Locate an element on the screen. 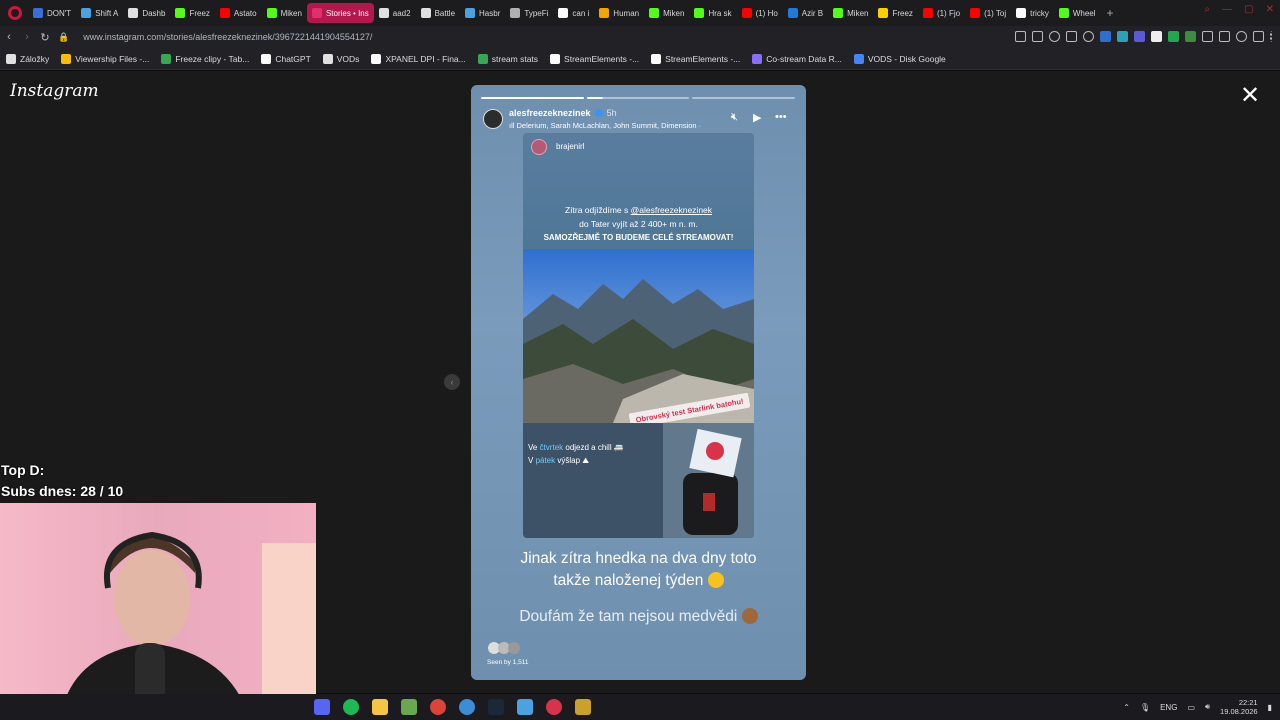 This screenshot has height=720, width=1280. volume-icon: 🔊︎ is located at coordinates (1207, 707).